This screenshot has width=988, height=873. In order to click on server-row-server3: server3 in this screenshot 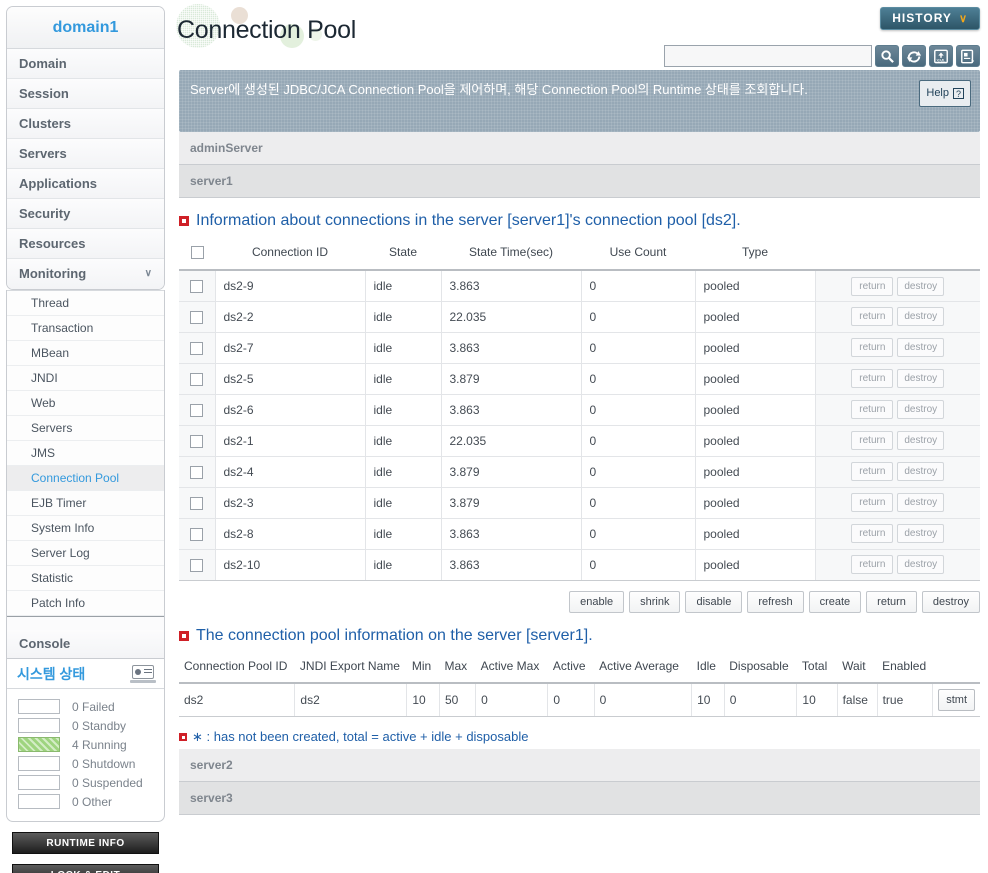, I will do `click(579, 799)`.